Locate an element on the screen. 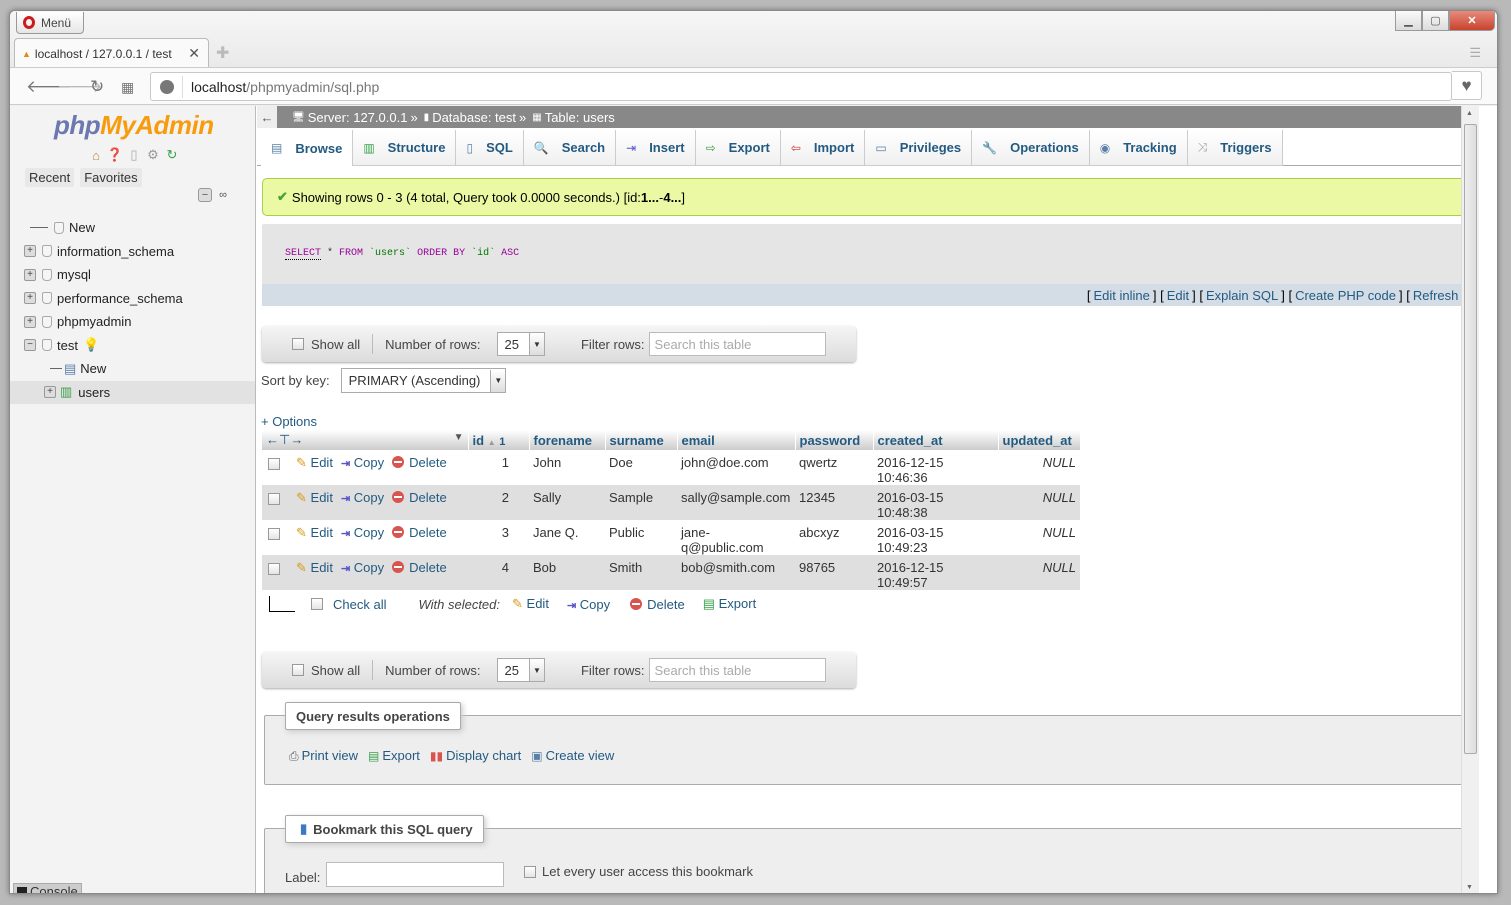 The width and height of the screenshot is (1511, 905). tree-item-information-schema: + information_schema is located at coordinates (132, 252).